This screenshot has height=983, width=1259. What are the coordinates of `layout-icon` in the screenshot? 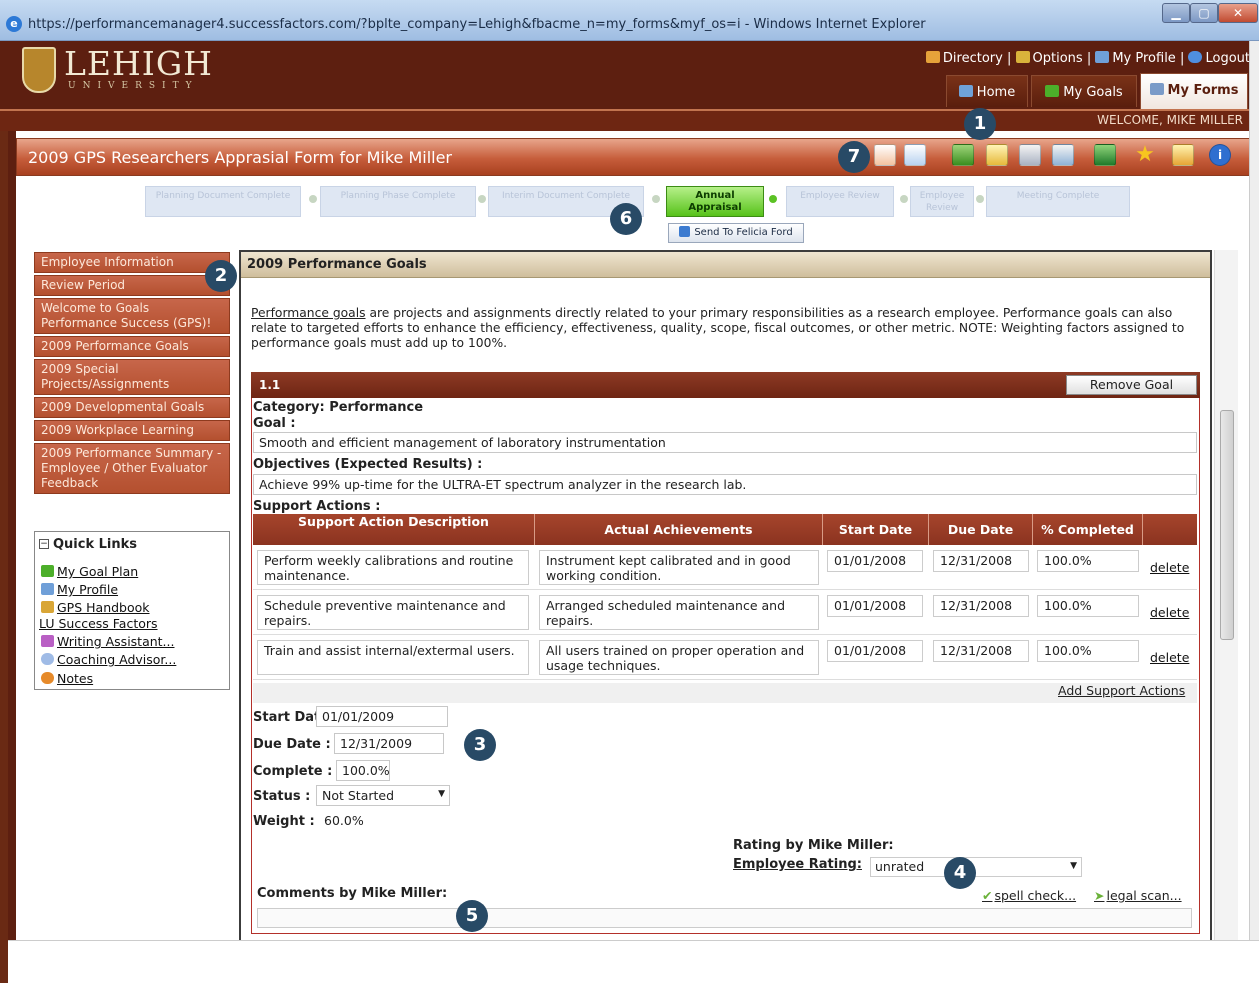 It's located at (885, 155).